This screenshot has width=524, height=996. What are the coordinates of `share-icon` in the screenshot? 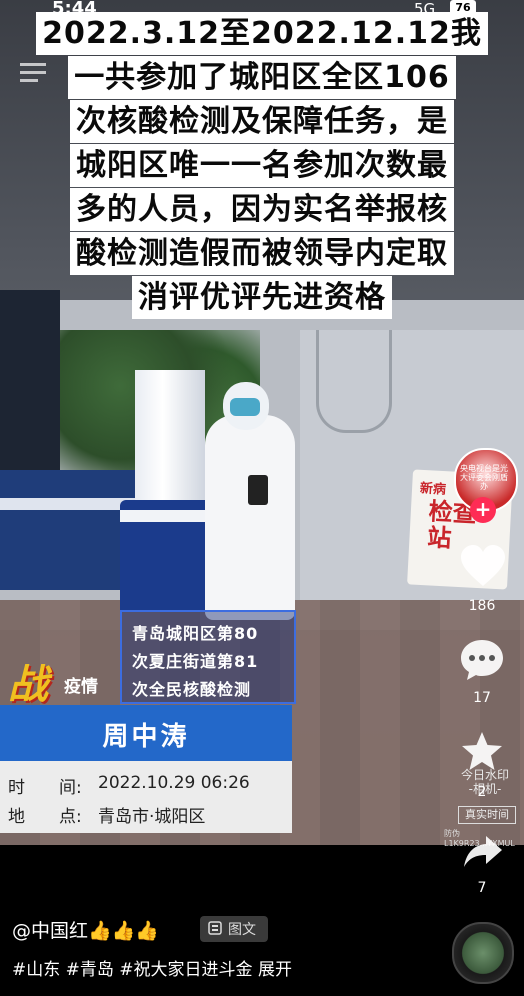 It's located at (483, 852).